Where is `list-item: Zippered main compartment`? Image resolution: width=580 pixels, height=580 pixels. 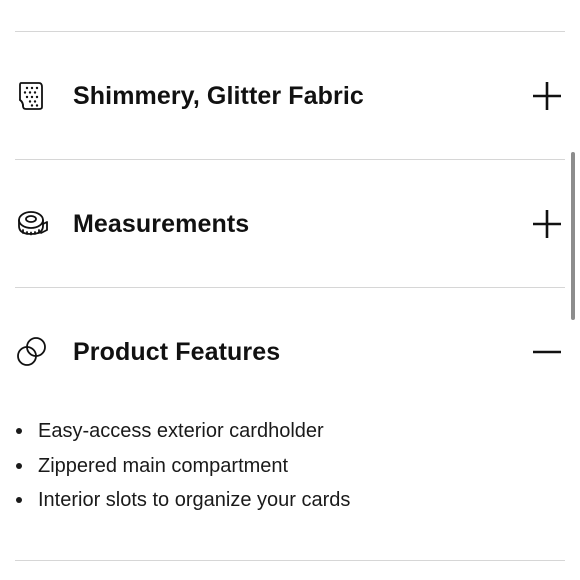
list-item: Zippered main compartment is located at coordinates (285, 466).